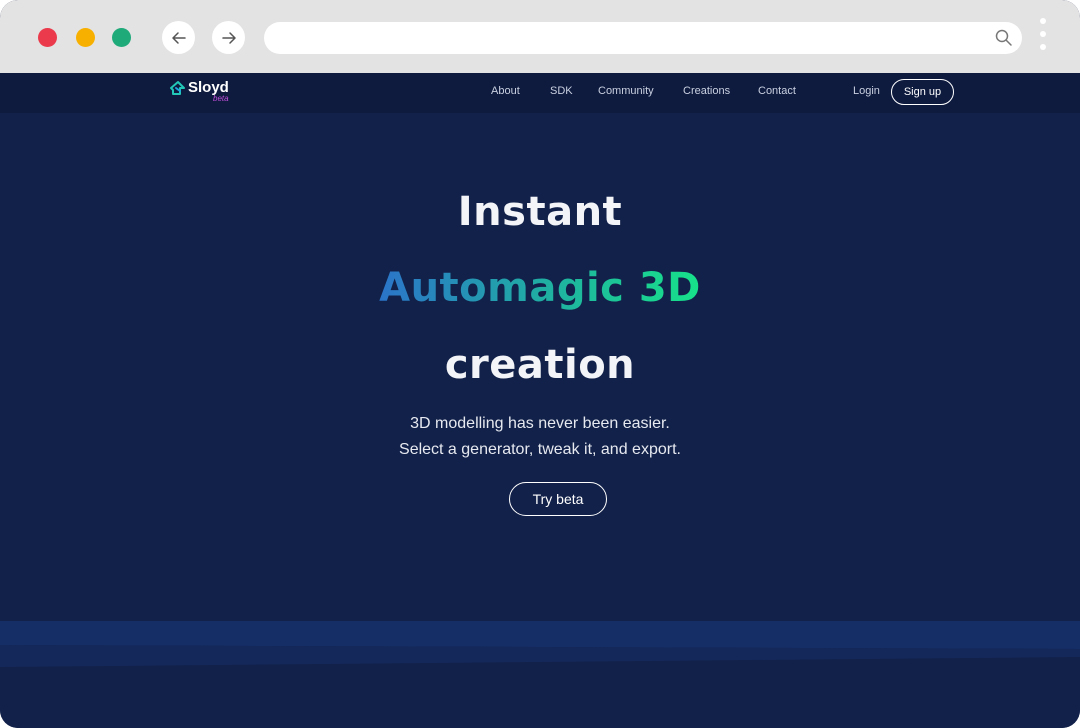 This screenshot has height=728, width=1080. I want to click on minimize-window-button, so click(85, 37).